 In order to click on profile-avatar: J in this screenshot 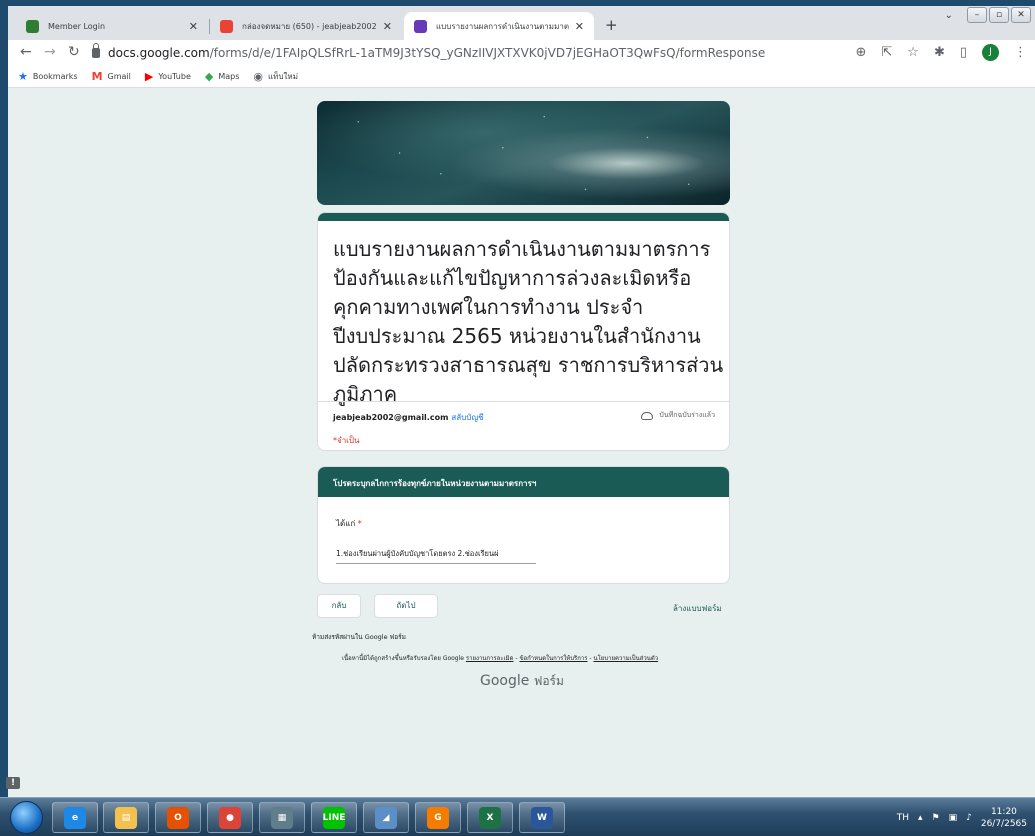, I will do `click(990, 52)`.